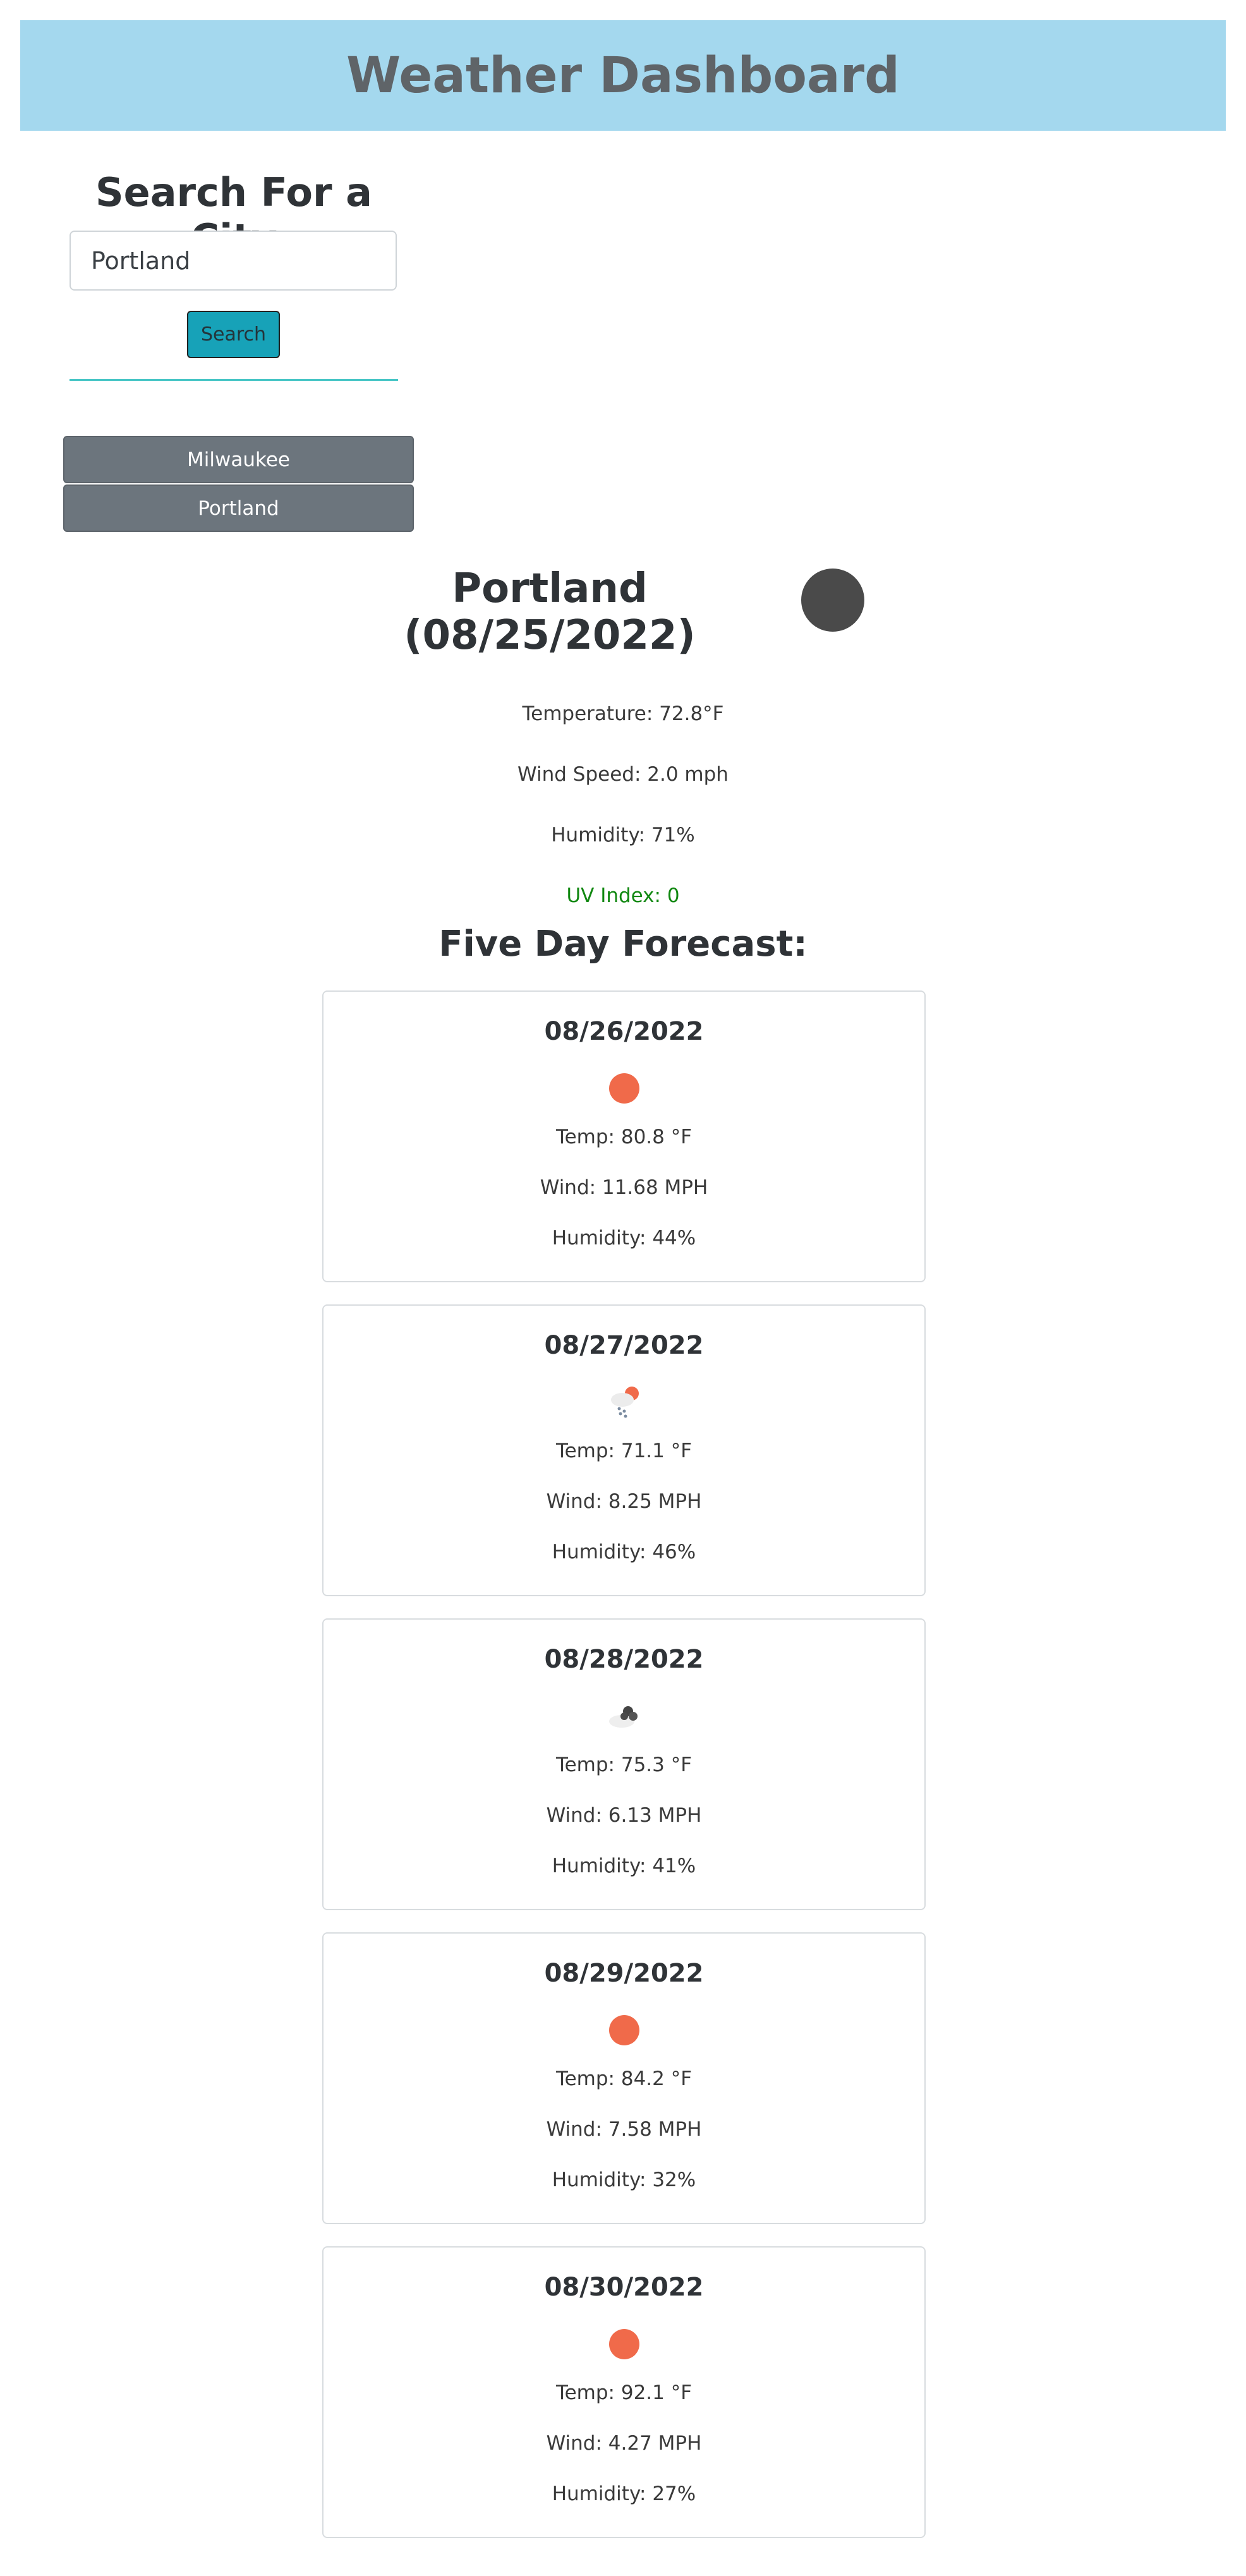 The width and height of the screenshot is (1246, 2576). Describe the element at coordinates (624, 1502) in the screenshot. I see `forecast-wind: Wind: 8.25 MPH` at that location.